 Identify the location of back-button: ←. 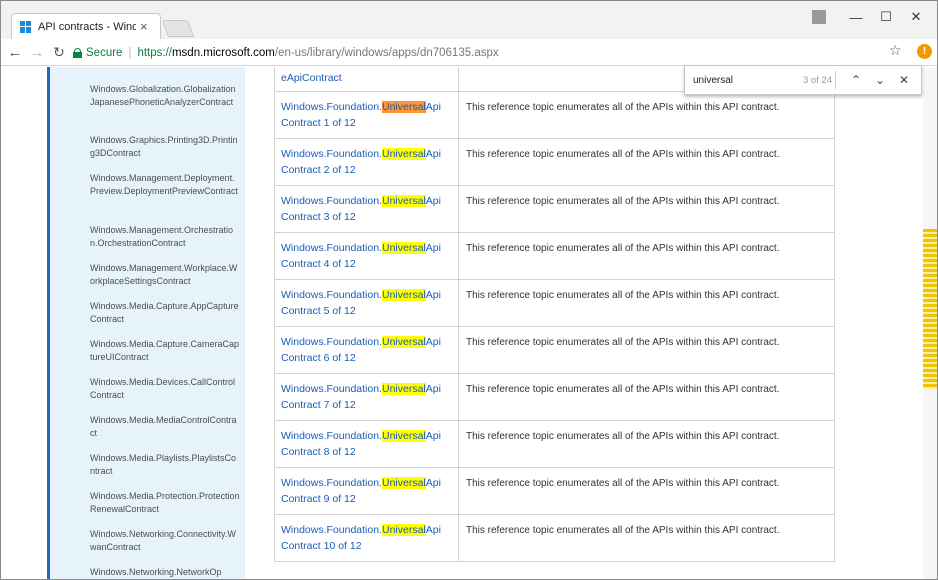
(15, 52).